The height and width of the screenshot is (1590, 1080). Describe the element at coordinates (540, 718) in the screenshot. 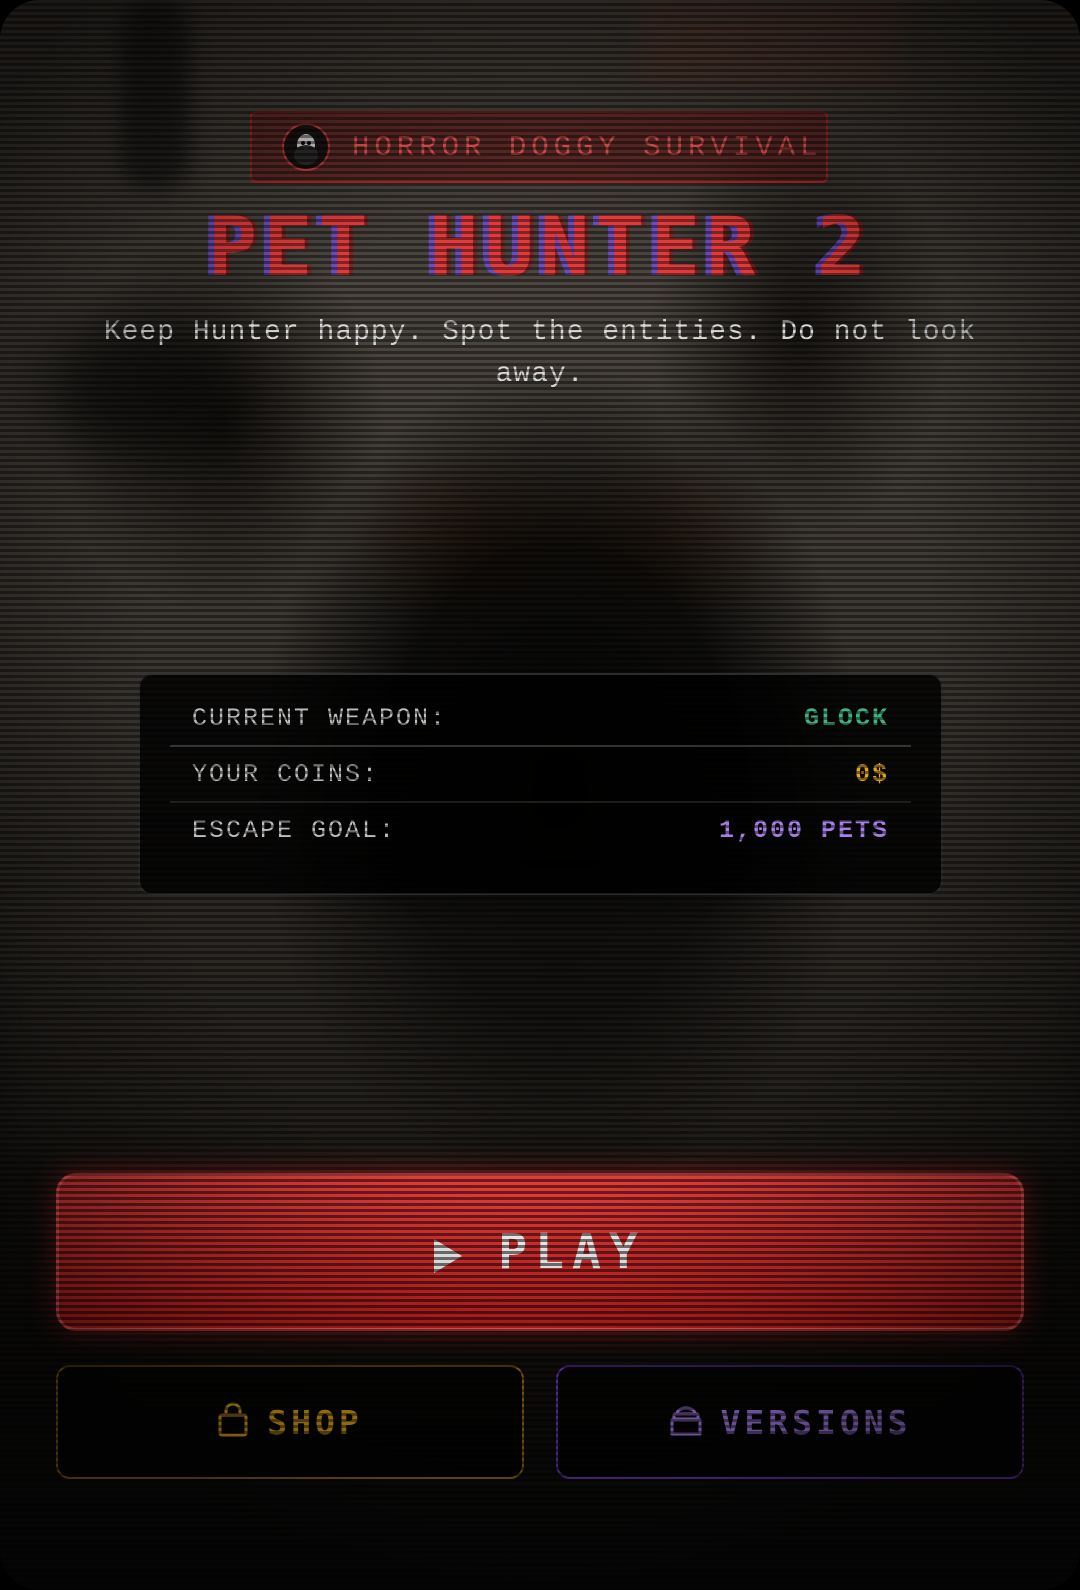

I see `stat-row-weapon: CURRENT WEAPON: GLOCK` at that location.